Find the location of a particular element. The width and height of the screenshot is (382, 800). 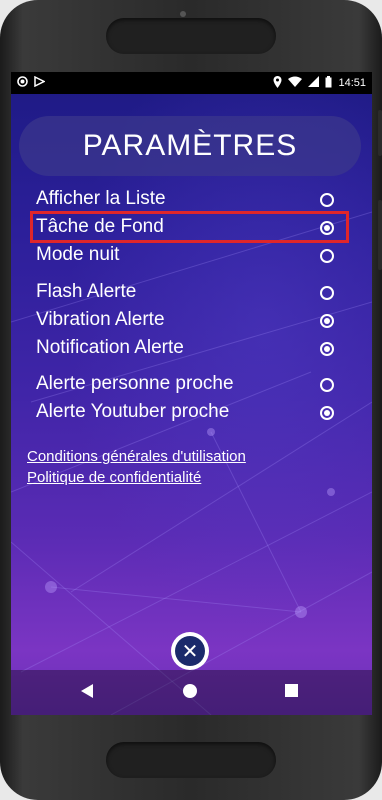

setting-label: Flash Alerte is located at coordinates (86, 291).